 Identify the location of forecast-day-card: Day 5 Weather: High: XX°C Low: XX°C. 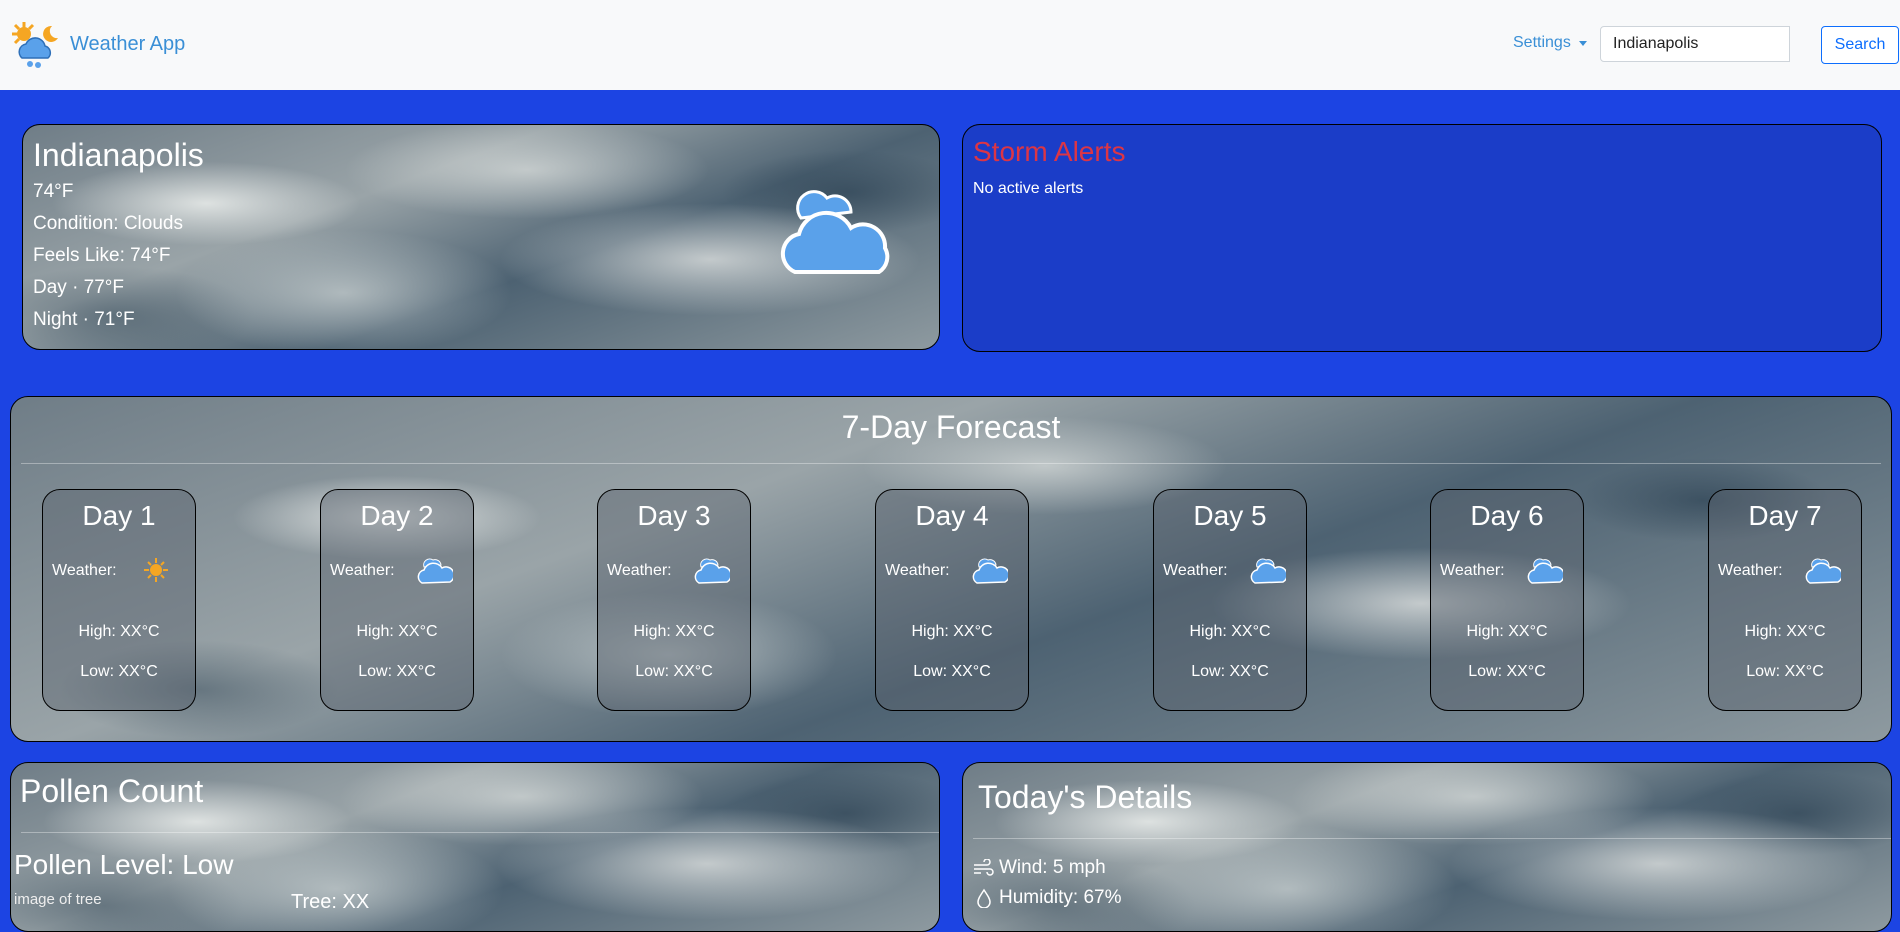
(1230, 600).